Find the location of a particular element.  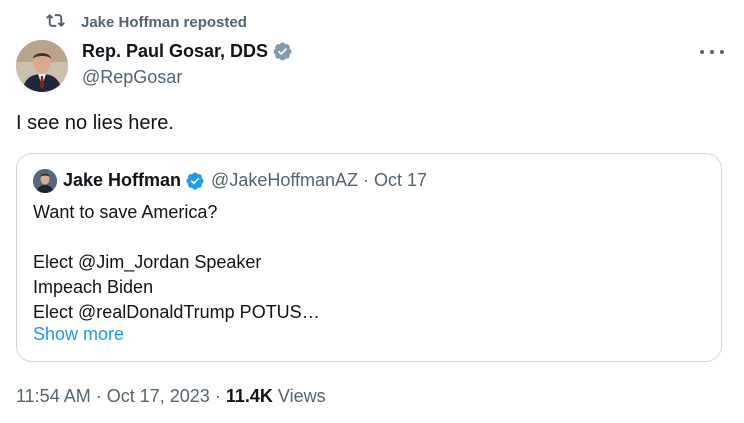

author-display-name: Rep. Paul Gosar, DDS is located at coordinates (175, 51).